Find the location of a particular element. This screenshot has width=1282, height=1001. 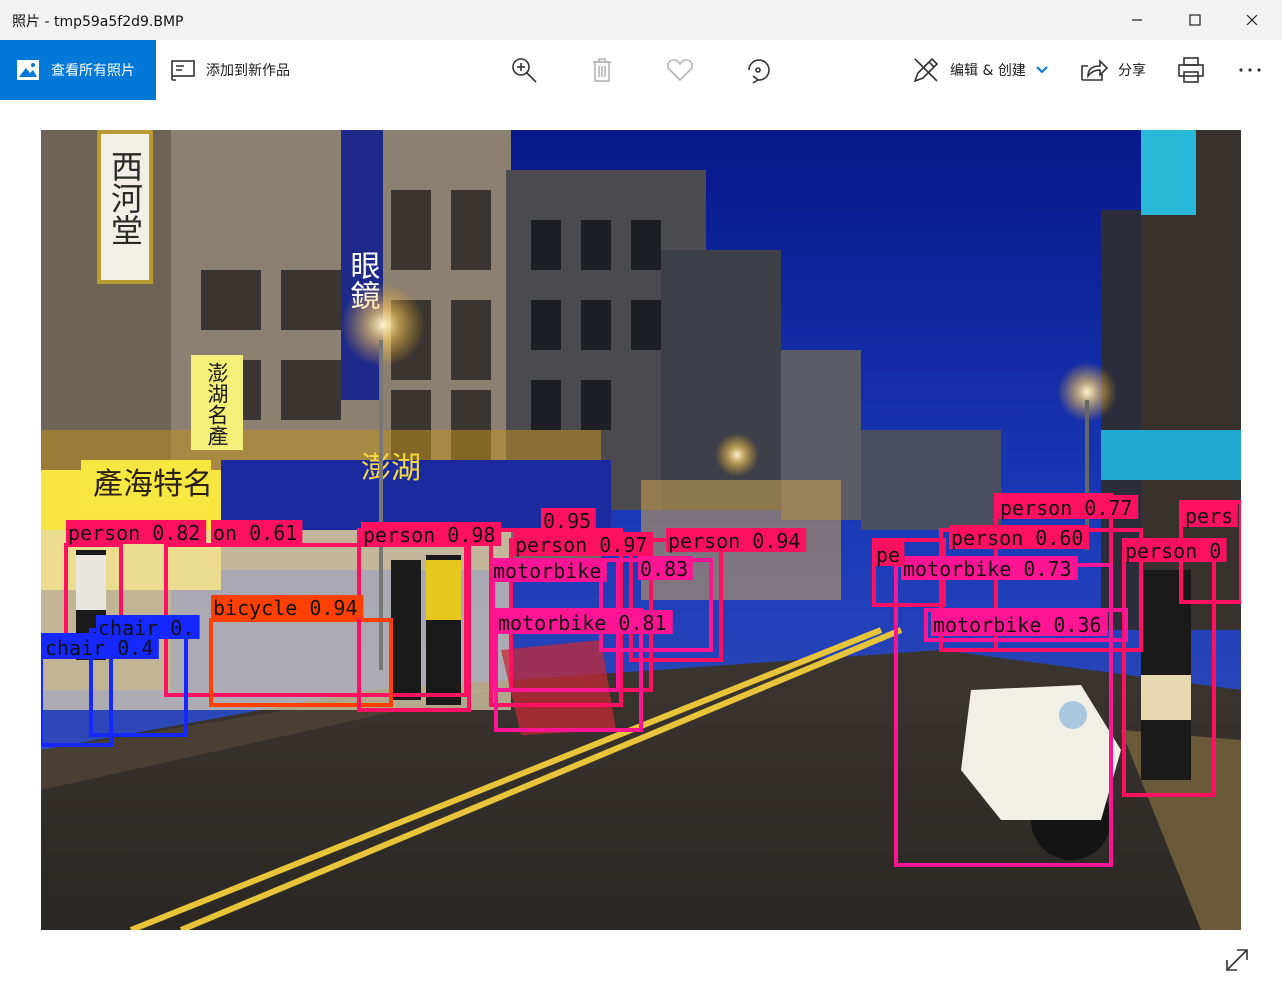

sign-haitechan: 產海特名 is located at coordinates (153, 484).